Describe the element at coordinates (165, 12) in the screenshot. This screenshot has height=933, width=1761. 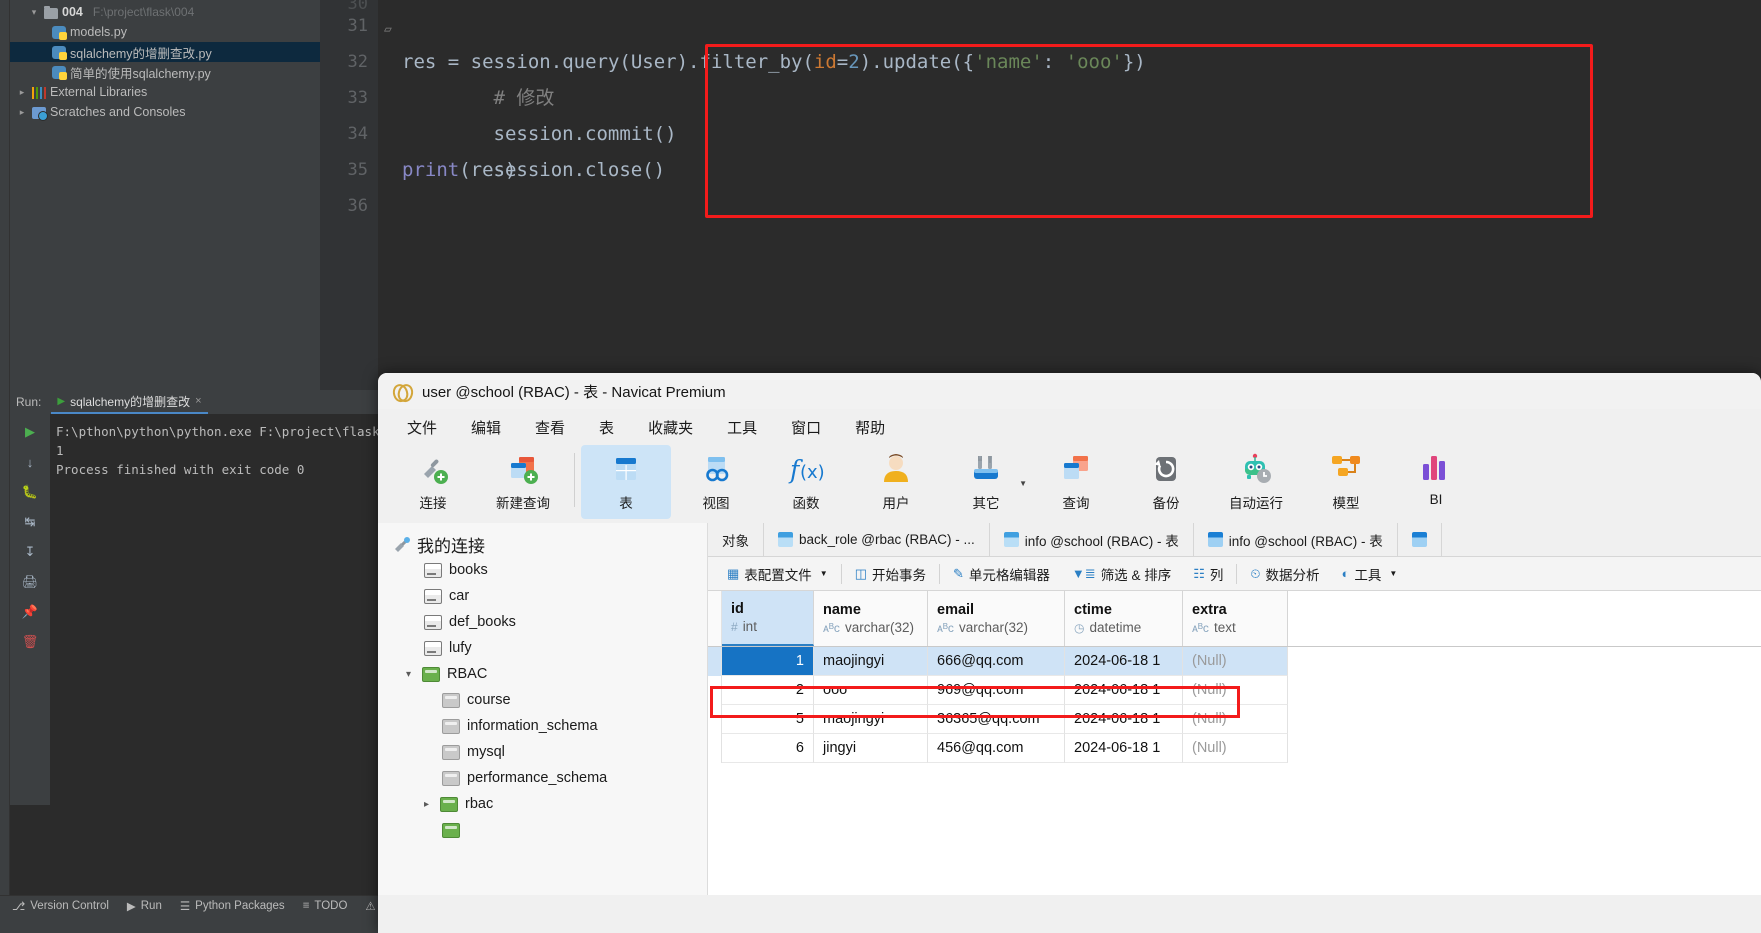
I see `tree-row-004: ▾ 004 F:\project\flask\004` at that location.